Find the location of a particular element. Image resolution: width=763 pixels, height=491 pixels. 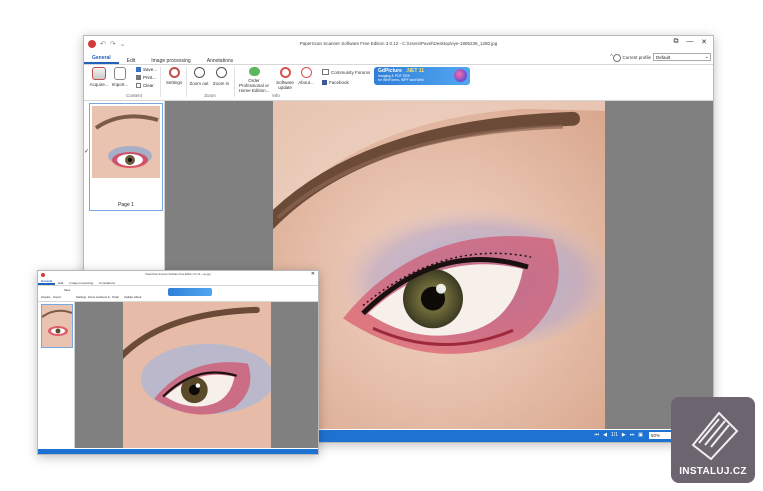

restore-button: ⧉ is located at coordinates (676, 42).